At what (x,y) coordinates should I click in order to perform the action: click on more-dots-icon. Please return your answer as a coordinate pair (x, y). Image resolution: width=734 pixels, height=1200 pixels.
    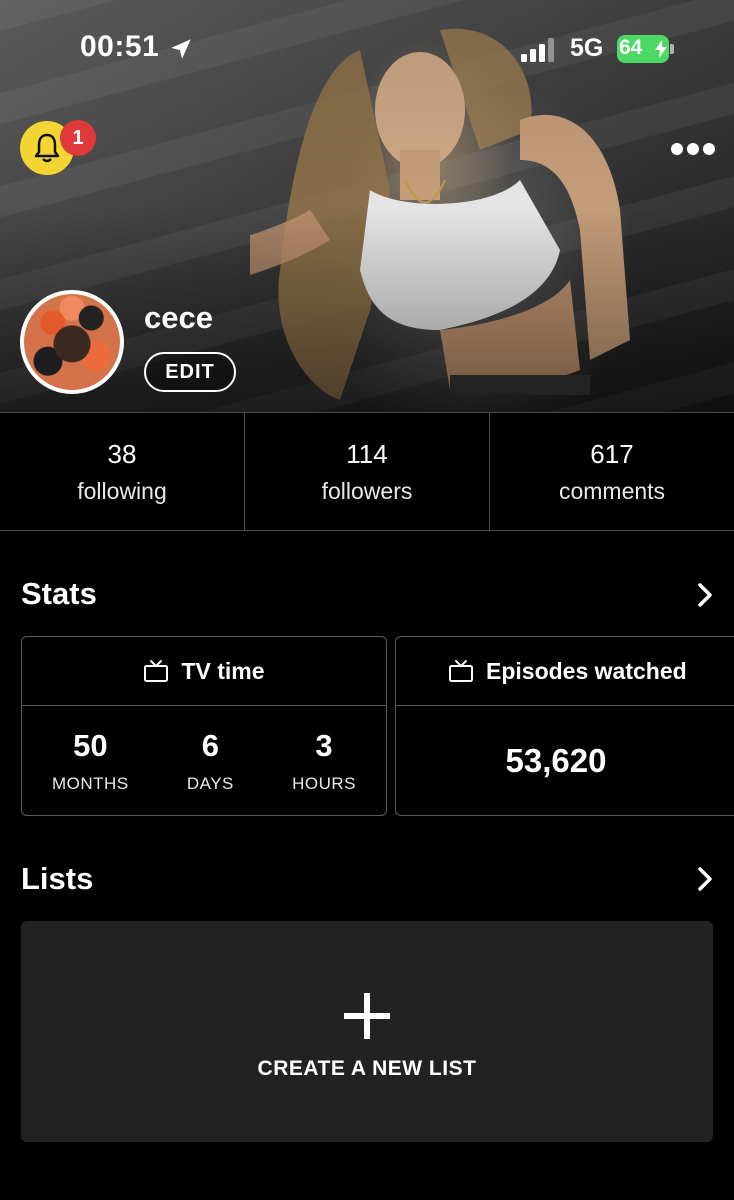
    Looking at the image, I should click on (693, 149).